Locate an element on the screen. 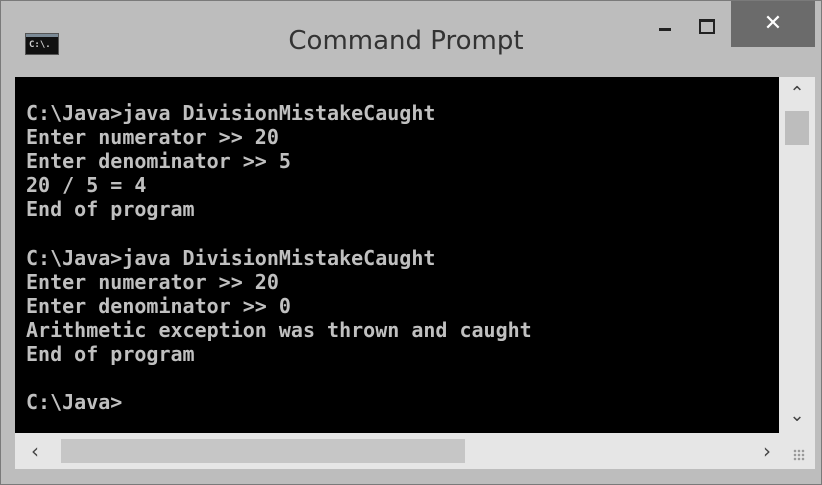 This screenshot has width=822, height=485. minimize-icon is located at coordinates (665, 29).